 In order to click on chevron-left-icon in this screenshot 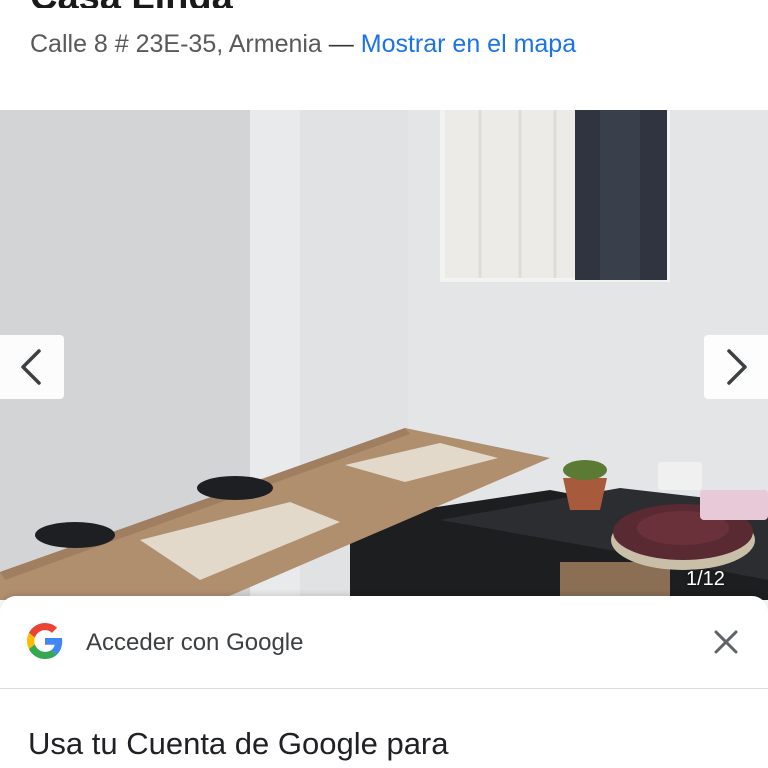, I will do `click(31, 367)`.